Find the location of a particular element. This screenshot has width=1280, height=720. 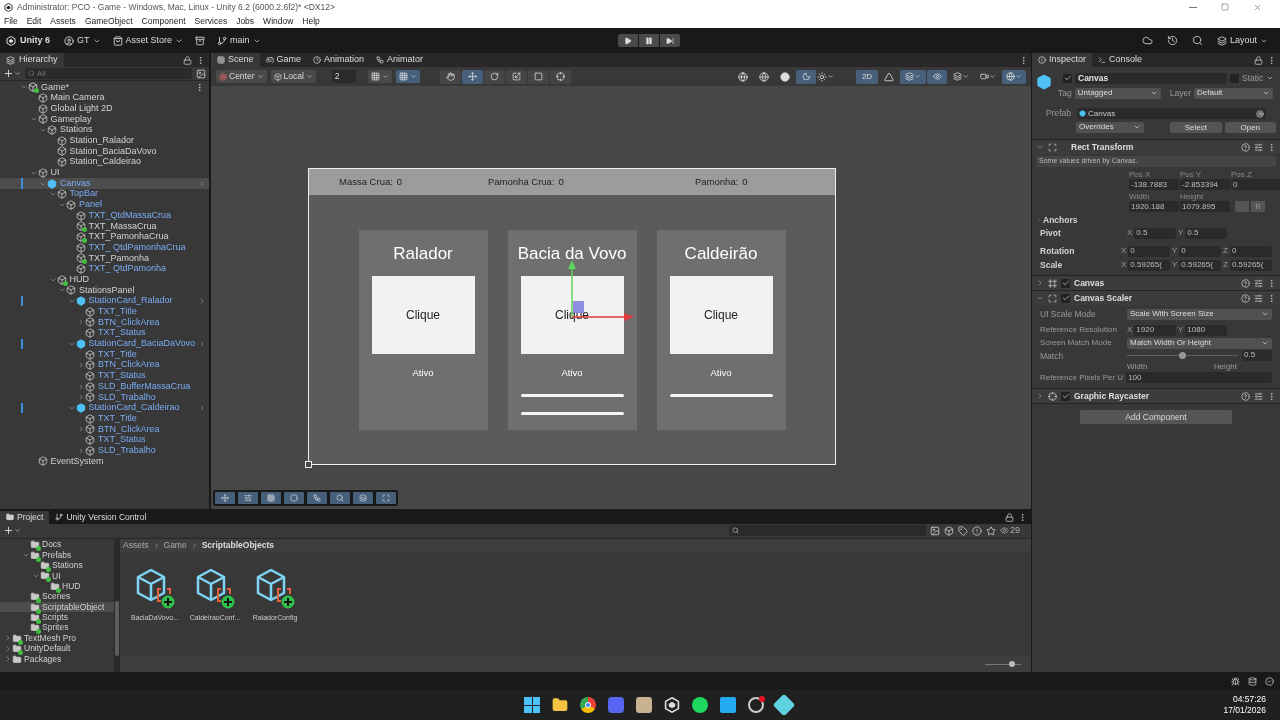

match-mode-dropdown: Match Width Or Height is located at coordinates (1199, 343).